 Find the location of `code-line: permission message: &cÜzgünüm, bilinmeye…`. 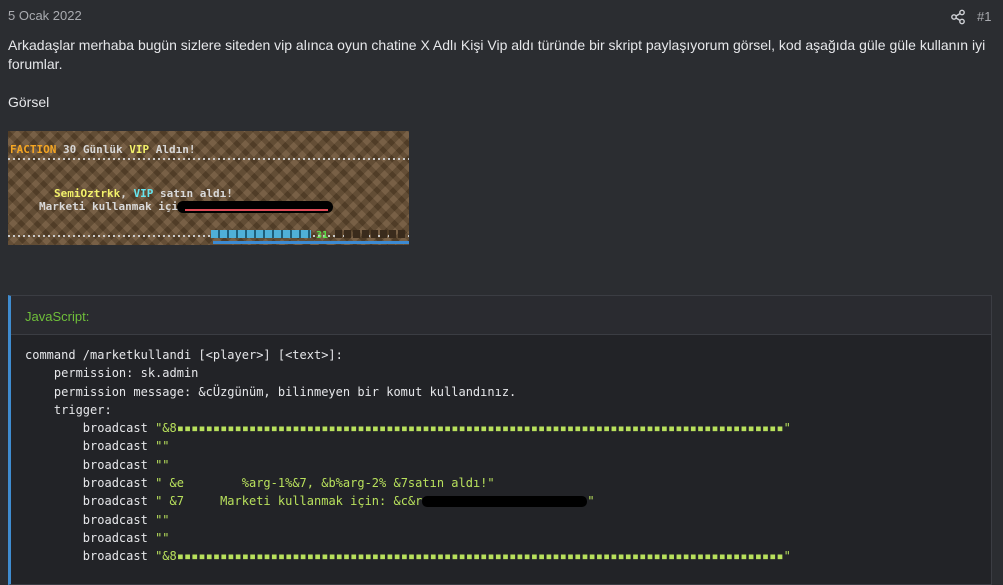

code-line: permission message: &cÜzgünüm, bilinmeye… is located at coordinates (271, 391).